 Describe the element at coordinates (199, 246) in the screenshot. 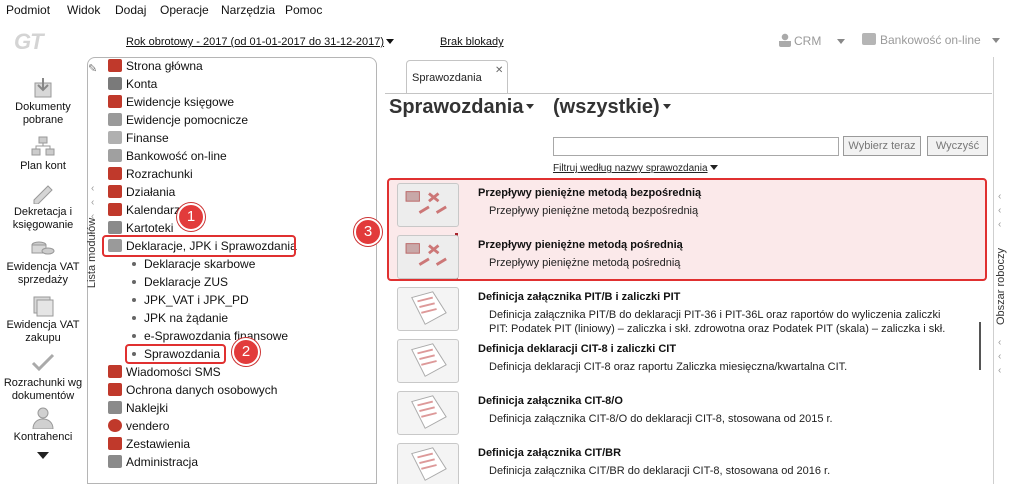

I see `highlight-deklaracje` at that location.